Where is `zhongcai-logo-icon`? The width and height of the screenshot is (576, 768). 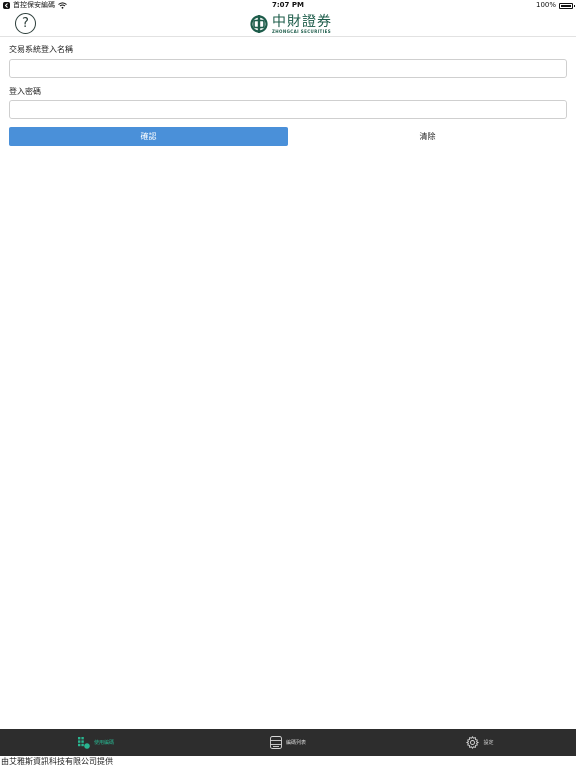 zhongcai-logo-icon is located at coordinates (259, 24).